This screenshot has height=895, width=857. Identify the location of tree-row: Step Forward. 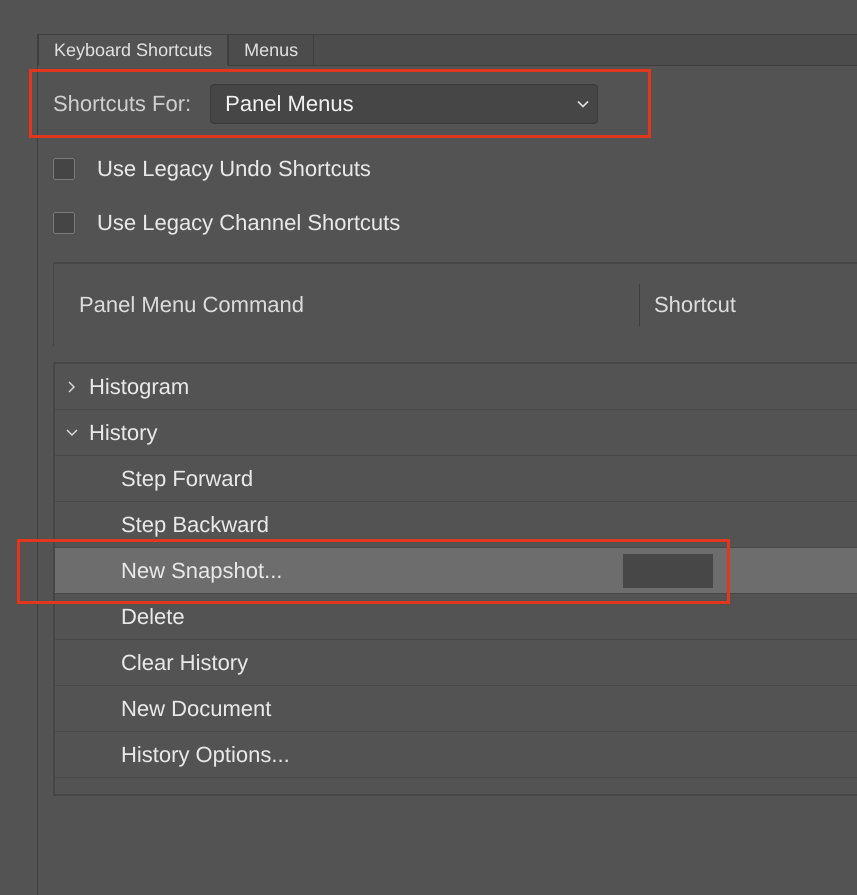
(456, 479).